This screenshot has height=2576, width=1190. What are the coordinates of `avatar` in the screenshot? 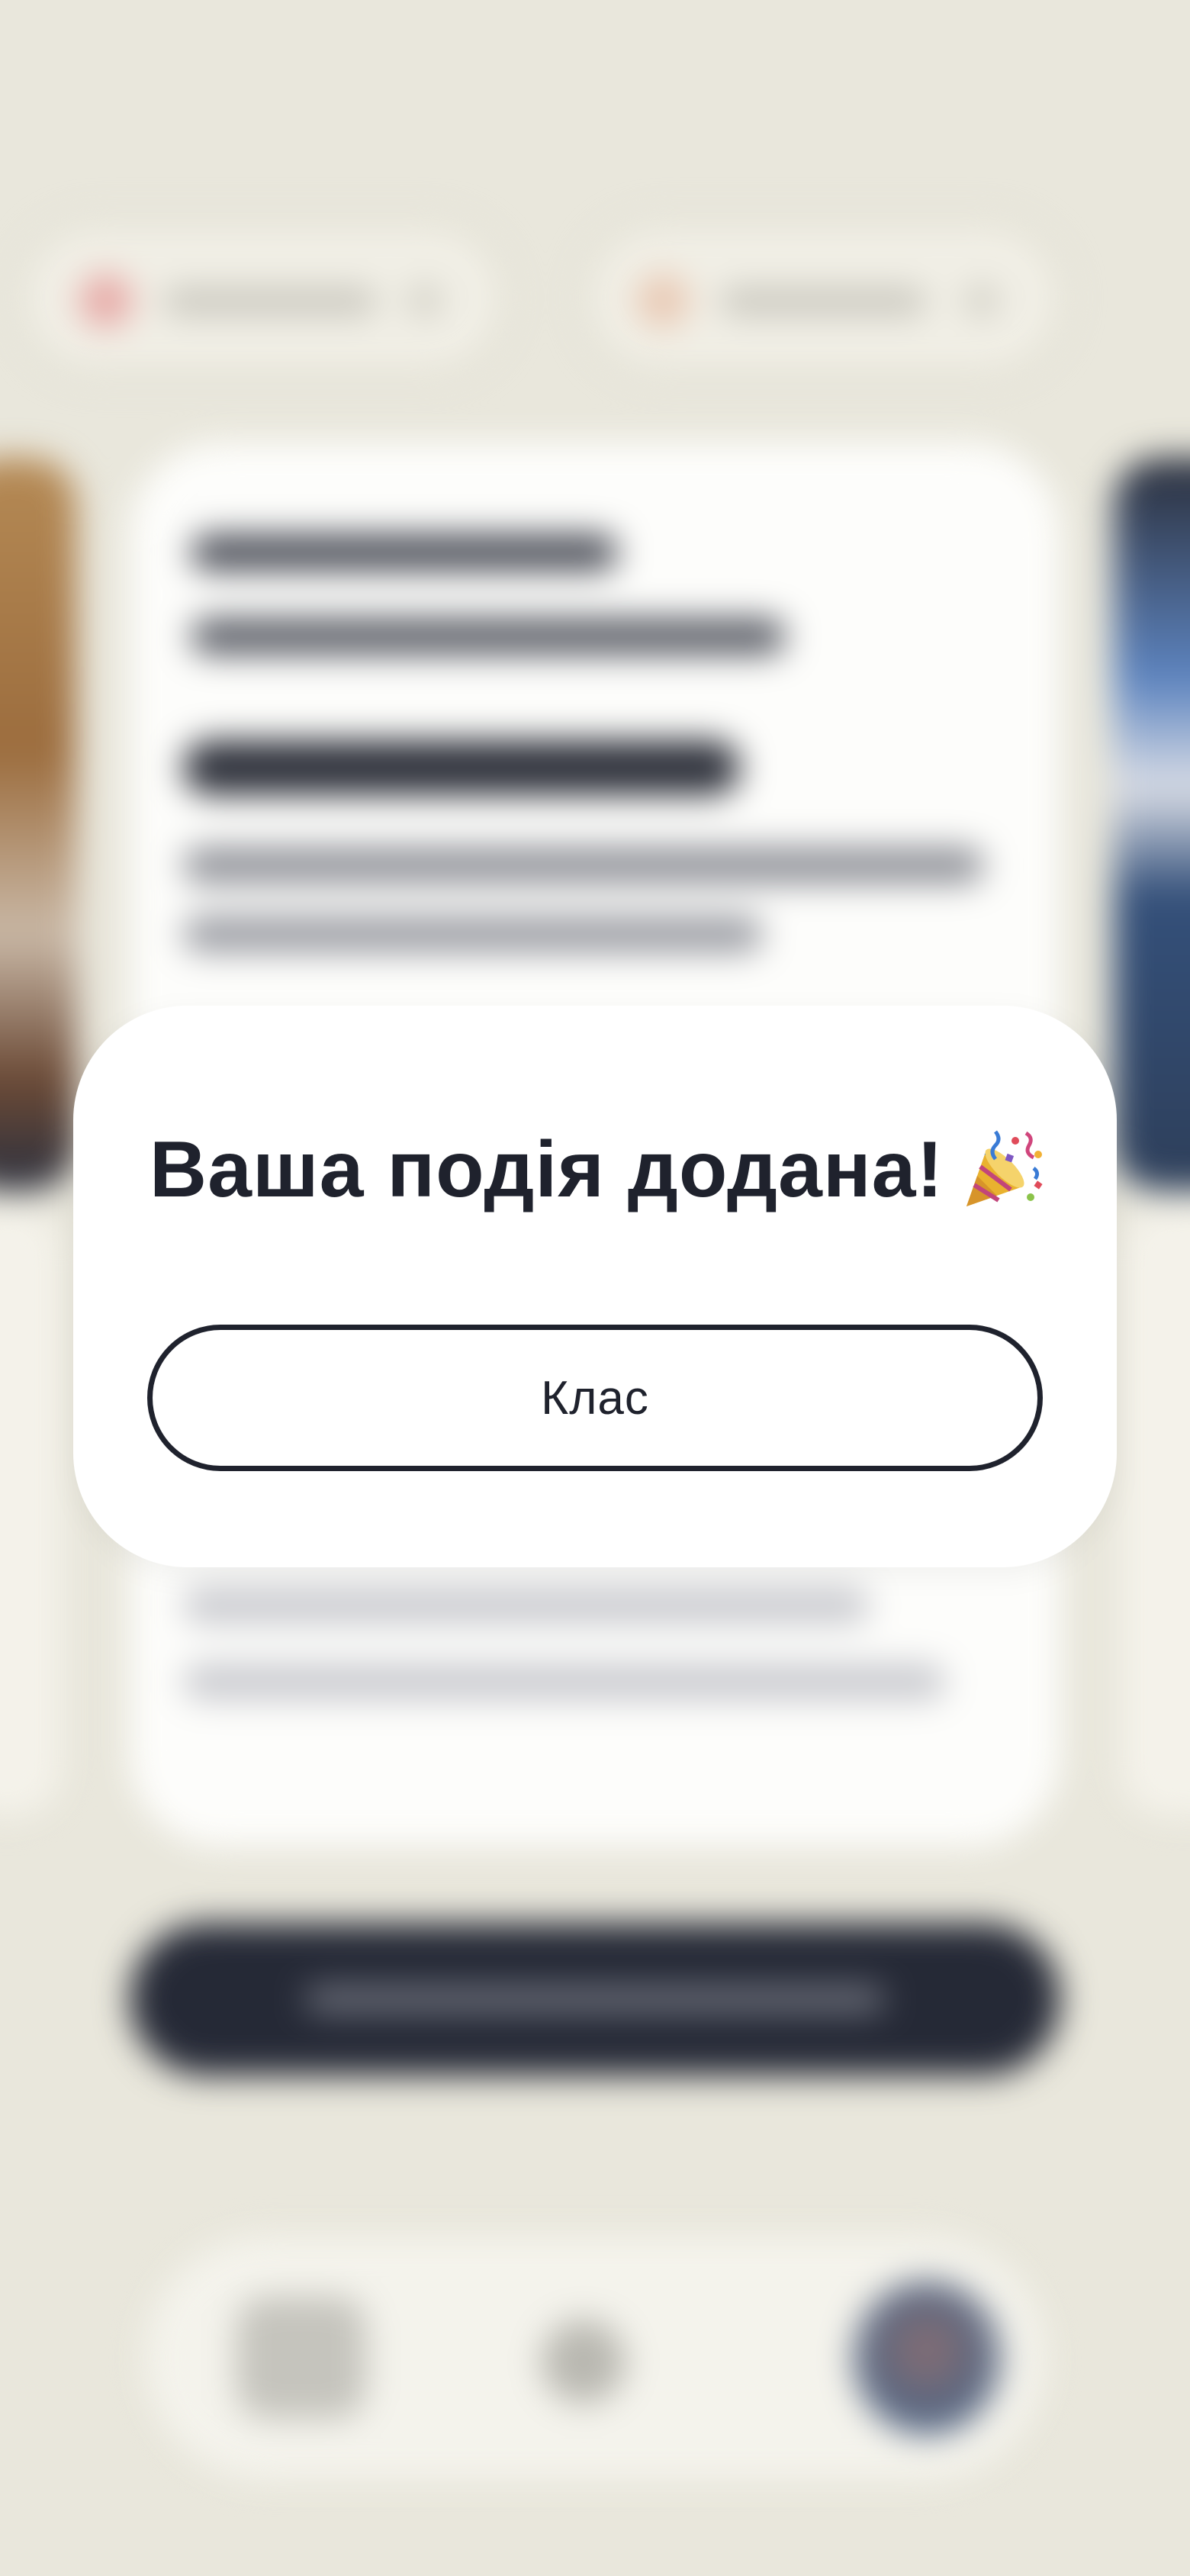 It's located at (926, 2357).